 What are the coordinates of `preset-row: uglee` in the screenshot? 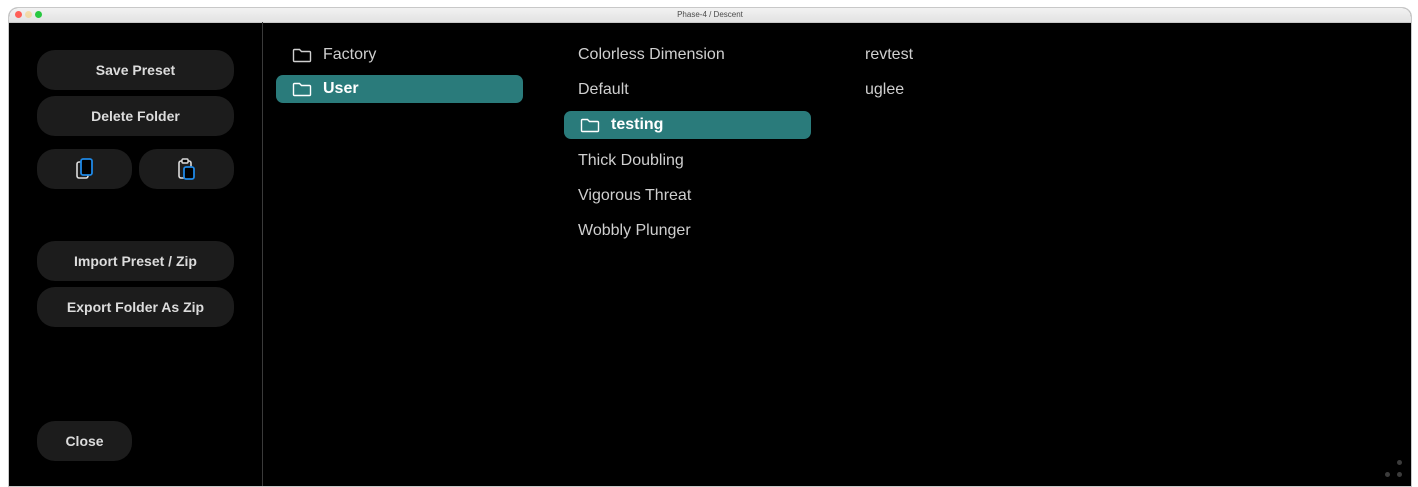 It's located at (985, 90).